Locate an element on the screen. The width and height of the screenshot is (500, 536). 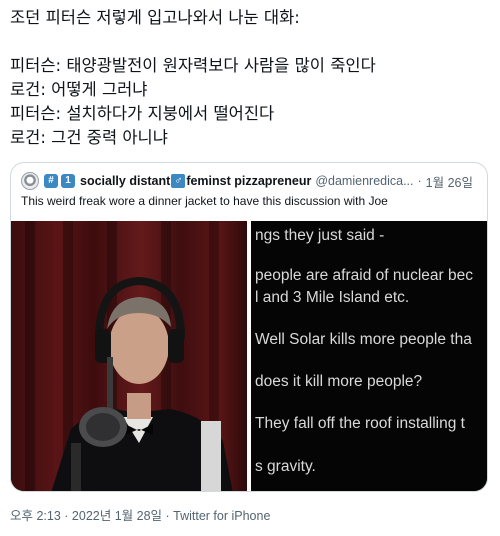
male-sign-icon: ♂ is located at coordinates (178, 181).